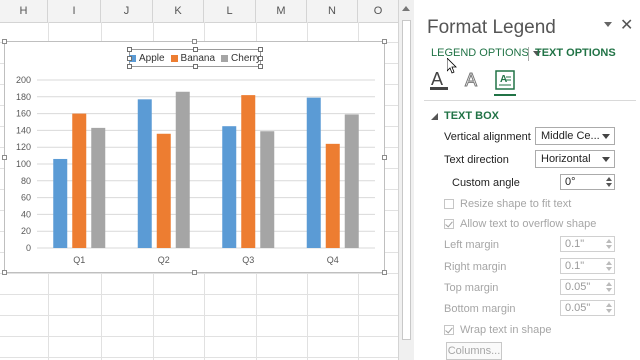 This screenshot has height=360, width=640. What do you see at coordinates (449, 204) in the screenshot?
I see `resize-shape-checkbox` at bounding box center [449, 204].